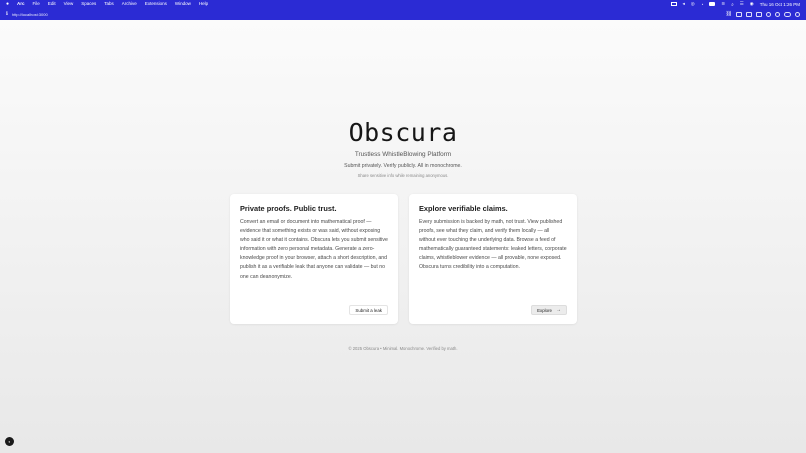  What do you see at coordinates (7, 14) in the screenshot?
I see `site-info-icon: ℹ` at bounding box center [7, 14].